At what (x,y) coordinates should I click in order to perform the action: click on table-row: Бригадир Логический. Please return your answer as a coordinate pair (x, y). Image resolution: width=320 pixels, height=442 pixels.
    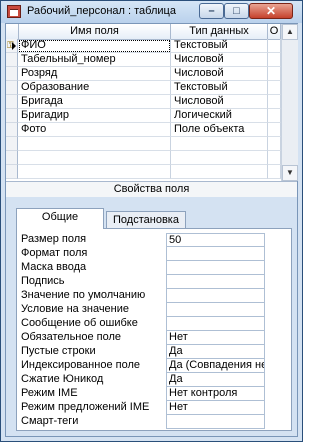
    Looking at the image, I should click on (143, 116).